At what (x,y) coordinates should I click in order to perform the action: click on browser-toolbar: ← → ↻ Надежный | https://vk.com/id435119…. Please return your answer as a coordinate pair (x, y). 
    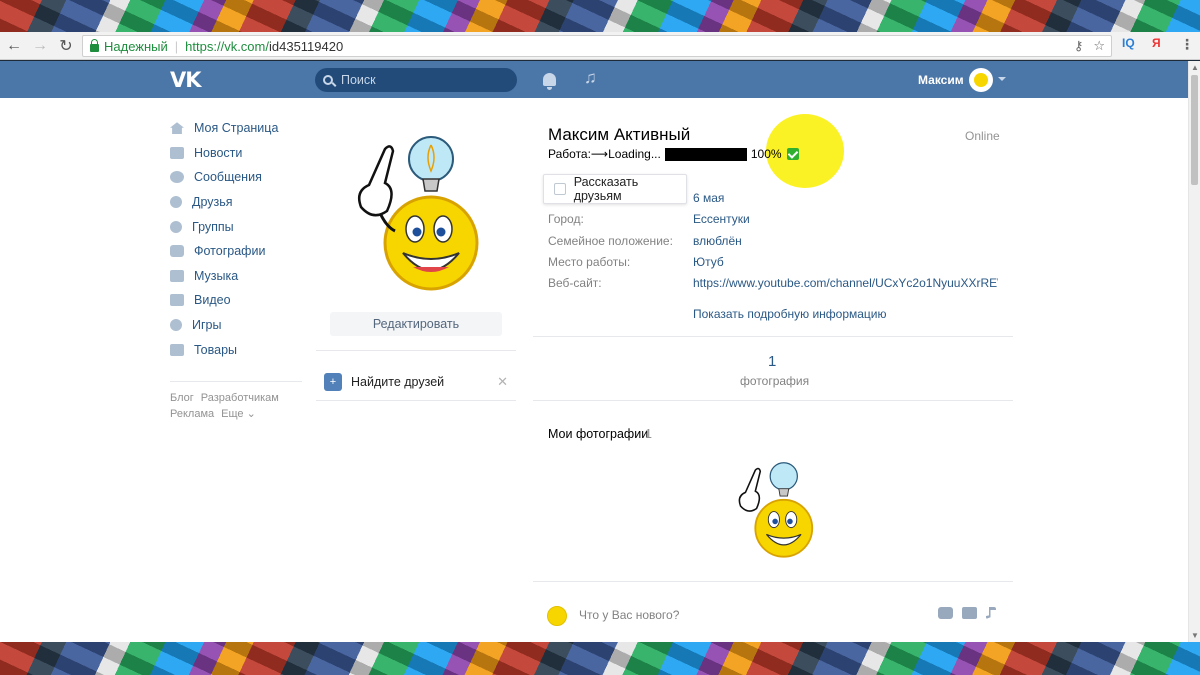
    Looking at the image, I should click on (600, 46).